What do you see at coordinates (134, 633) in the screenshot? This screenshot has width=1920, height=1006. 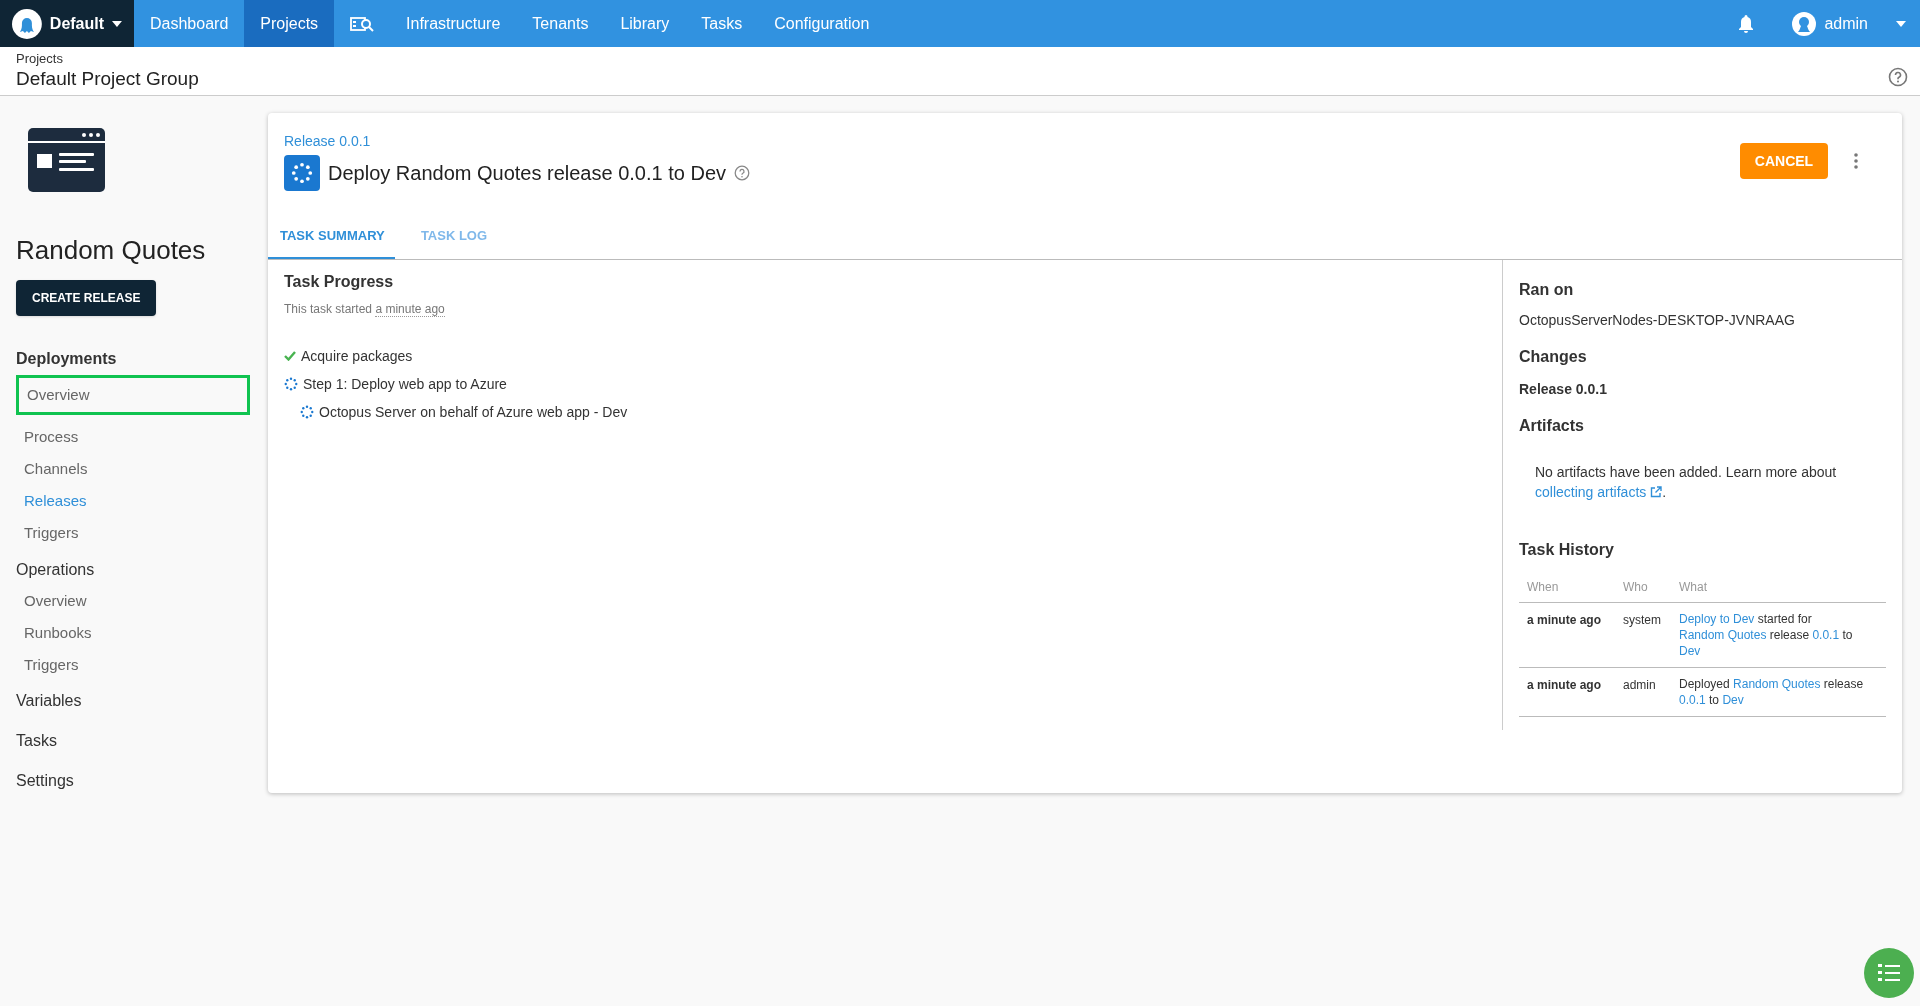 I see `sidebar-item: Runbooks` at bounding box center [134, 633].